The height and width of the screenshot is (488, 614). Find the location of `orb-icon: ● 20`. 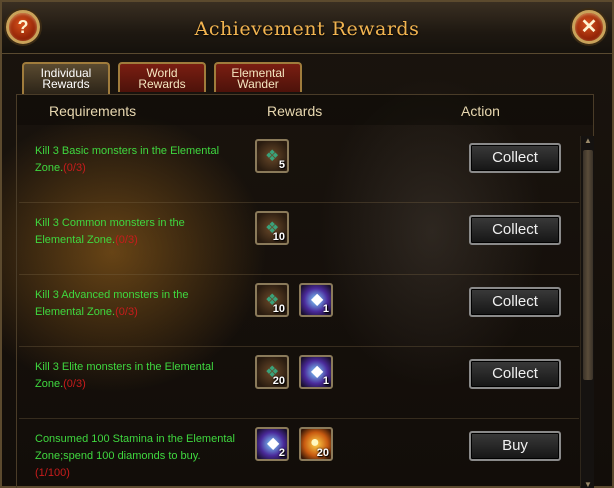

orb-icon: ● 20 is located at coordinates (316, 444).